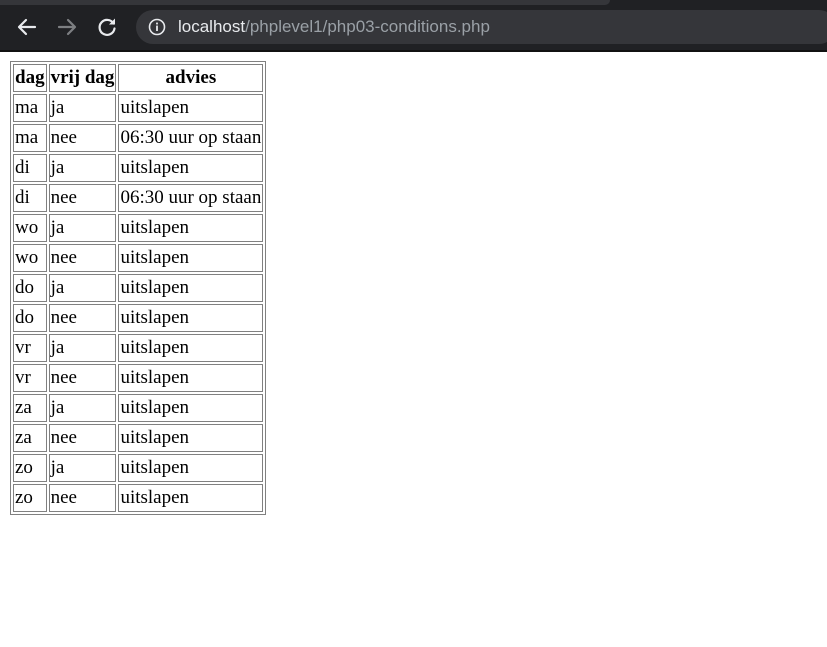  Describe the element at coordinates (305, 2) in the screenshot. I see `tab-strip-edge` at that location.